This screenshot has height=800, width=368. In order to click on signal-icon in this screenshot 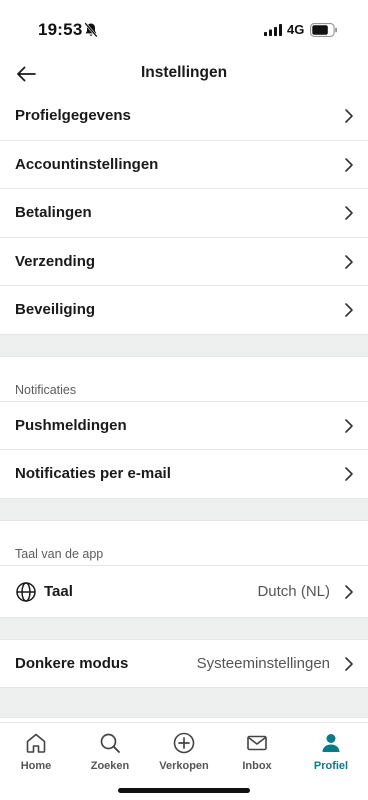, I will do `click(273, 30)`.